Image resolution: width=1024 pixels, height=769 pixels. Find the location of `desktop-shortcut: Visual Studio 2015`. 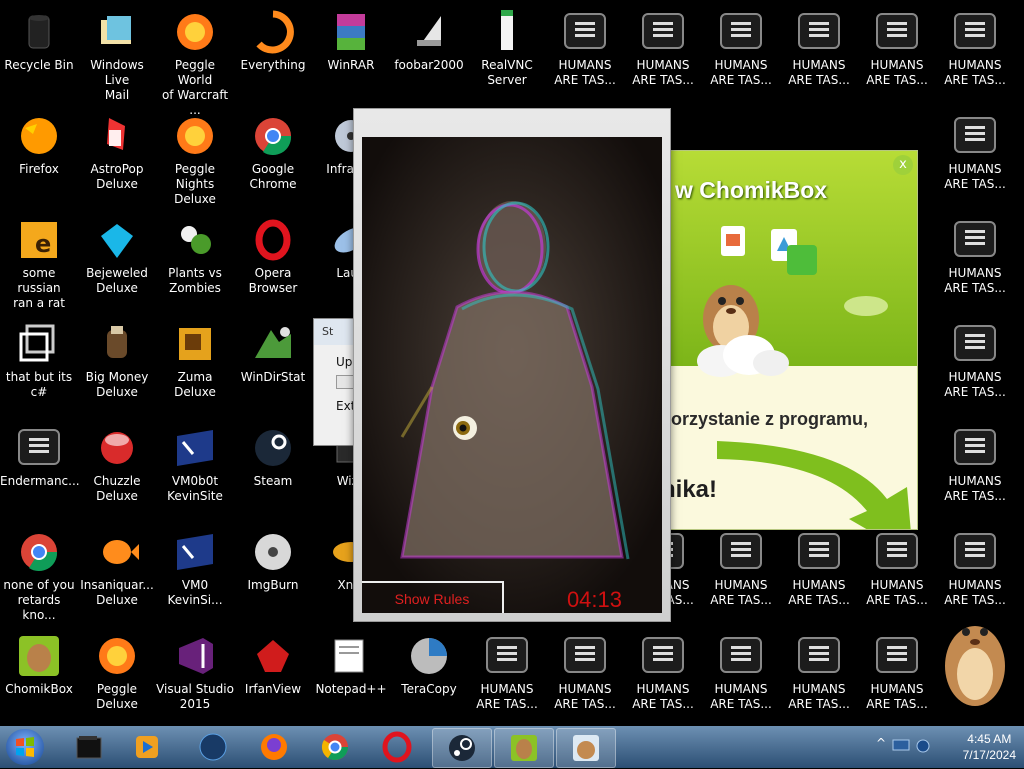

desktop-shortcut: Visual Studio 2015 is located at coordinates (195, 676).